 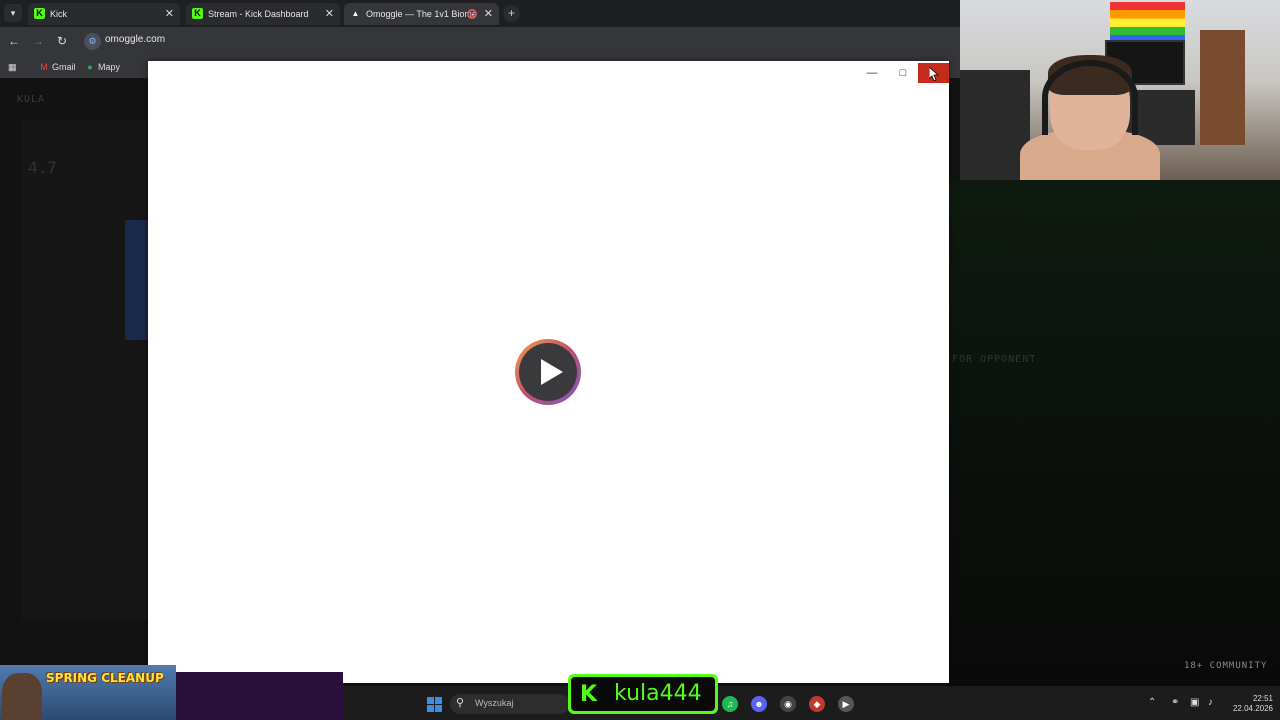 What do you see at coordinates (759, 704) in the screenshot?
I see `discord-icon: ☻` at bounding box center [759, 704].